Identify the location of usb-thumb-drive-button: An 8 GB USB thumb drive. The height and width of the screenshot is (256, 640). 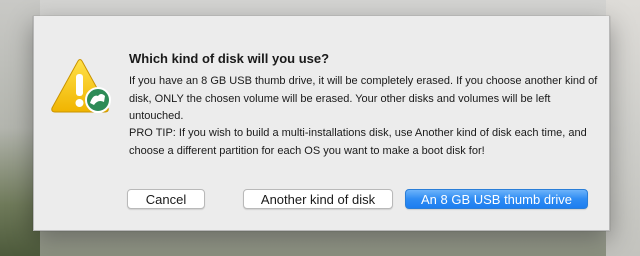
(496, 199).